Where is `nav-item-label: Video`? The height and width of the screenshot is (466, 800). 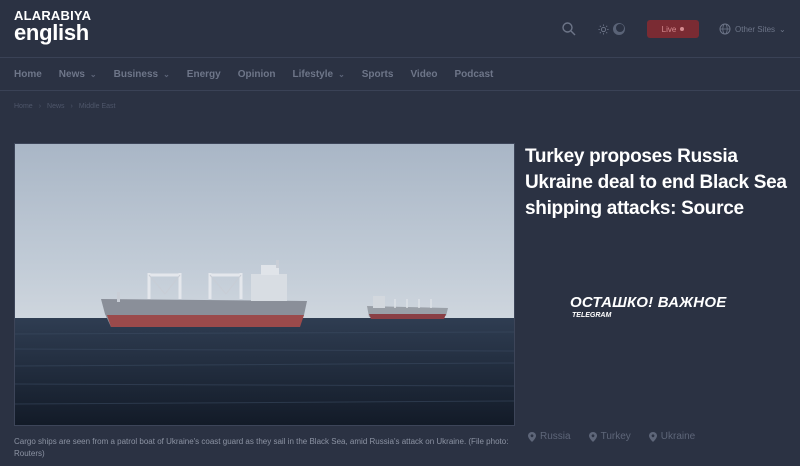
nav-item-label: Video is located at coordinates (424, 74).